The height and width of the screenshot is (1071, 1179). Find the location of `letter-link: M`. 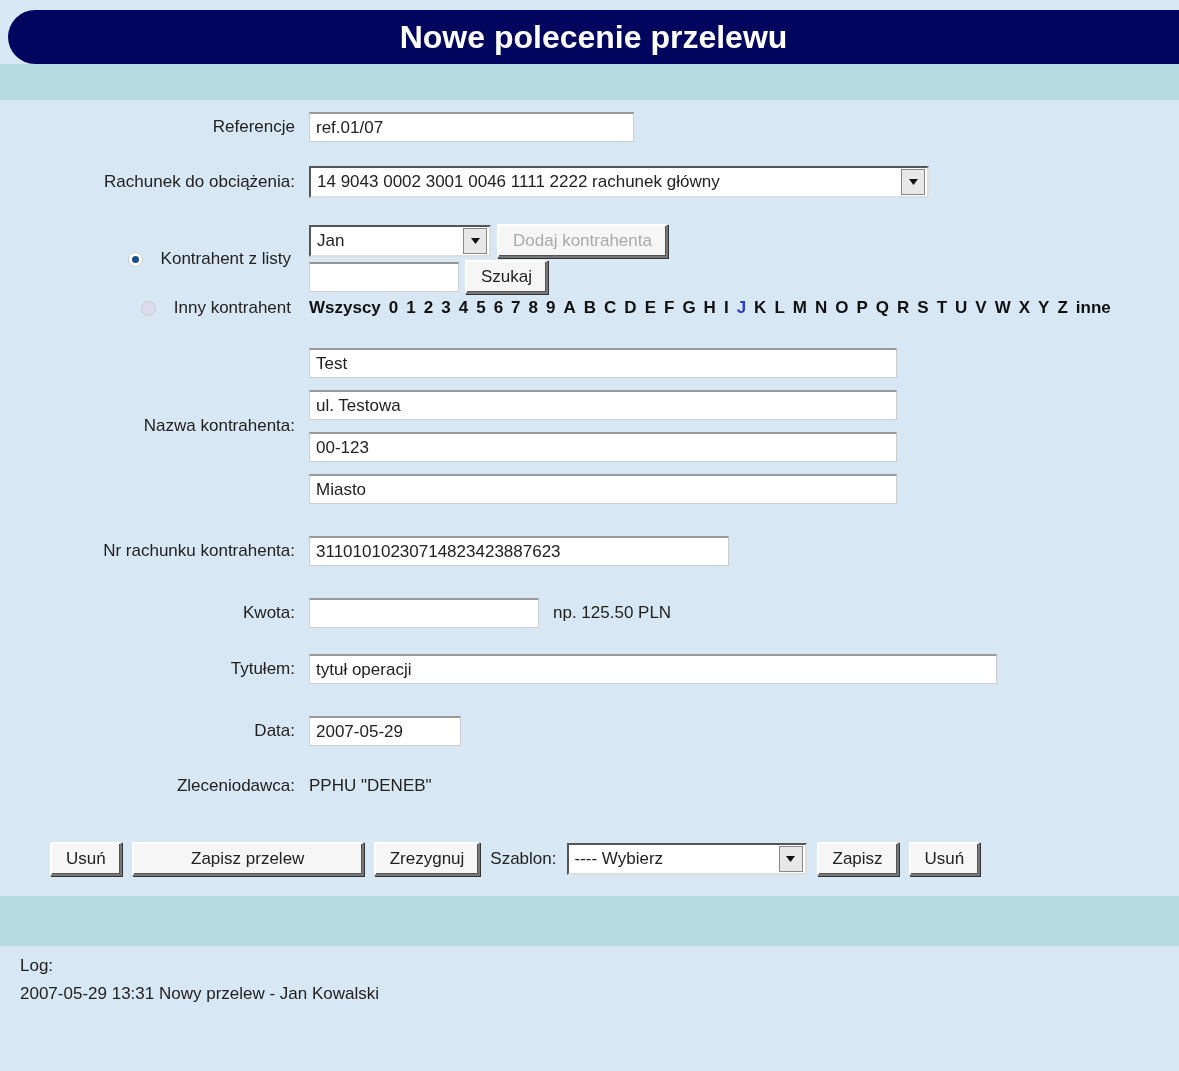

letter-link: M is located at coordinates (799, 308).